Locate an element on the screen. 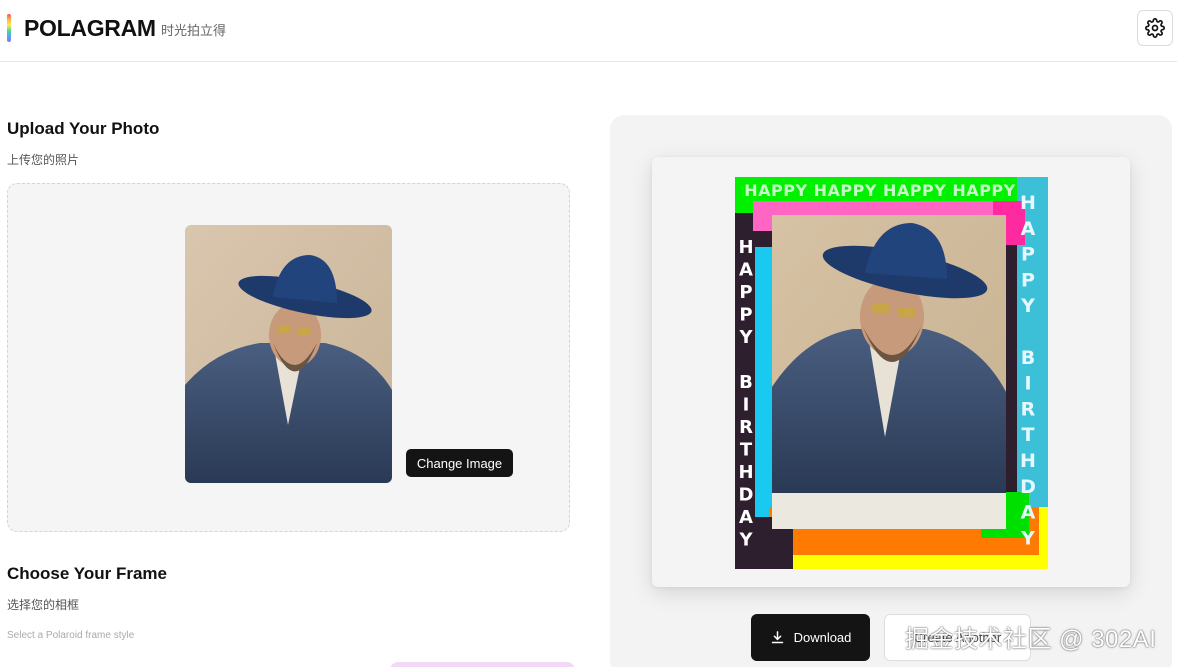 Image resolution: width=1177 pixels, height=667 pixels. frame-right-letter: I is located at coordinates (1027, 384).